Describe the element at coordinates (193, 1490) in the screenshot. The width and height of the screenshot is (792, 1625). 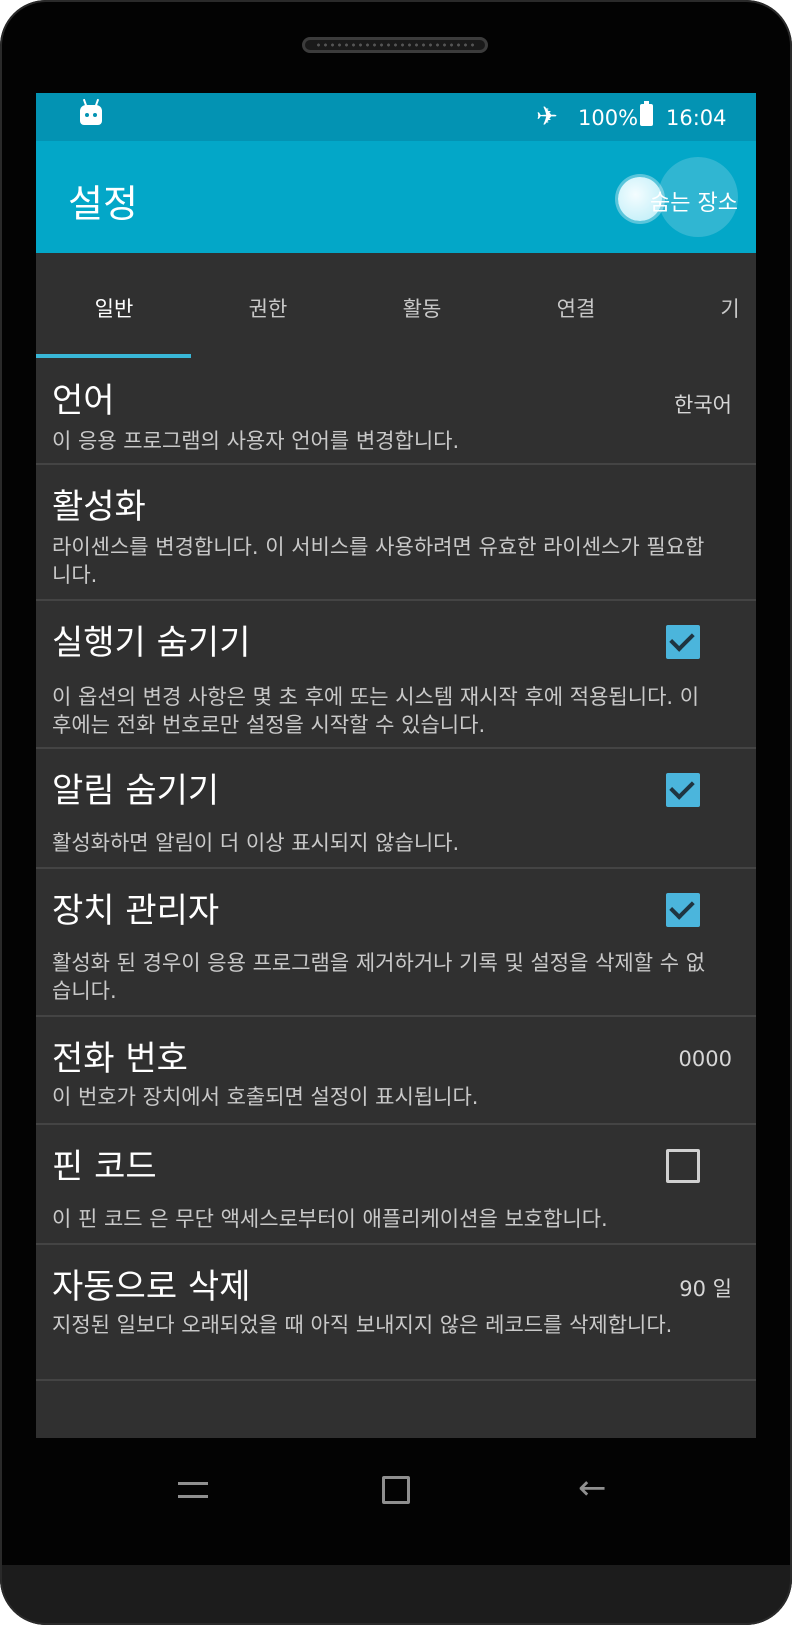
I see `recent-apps-icon` at that location.